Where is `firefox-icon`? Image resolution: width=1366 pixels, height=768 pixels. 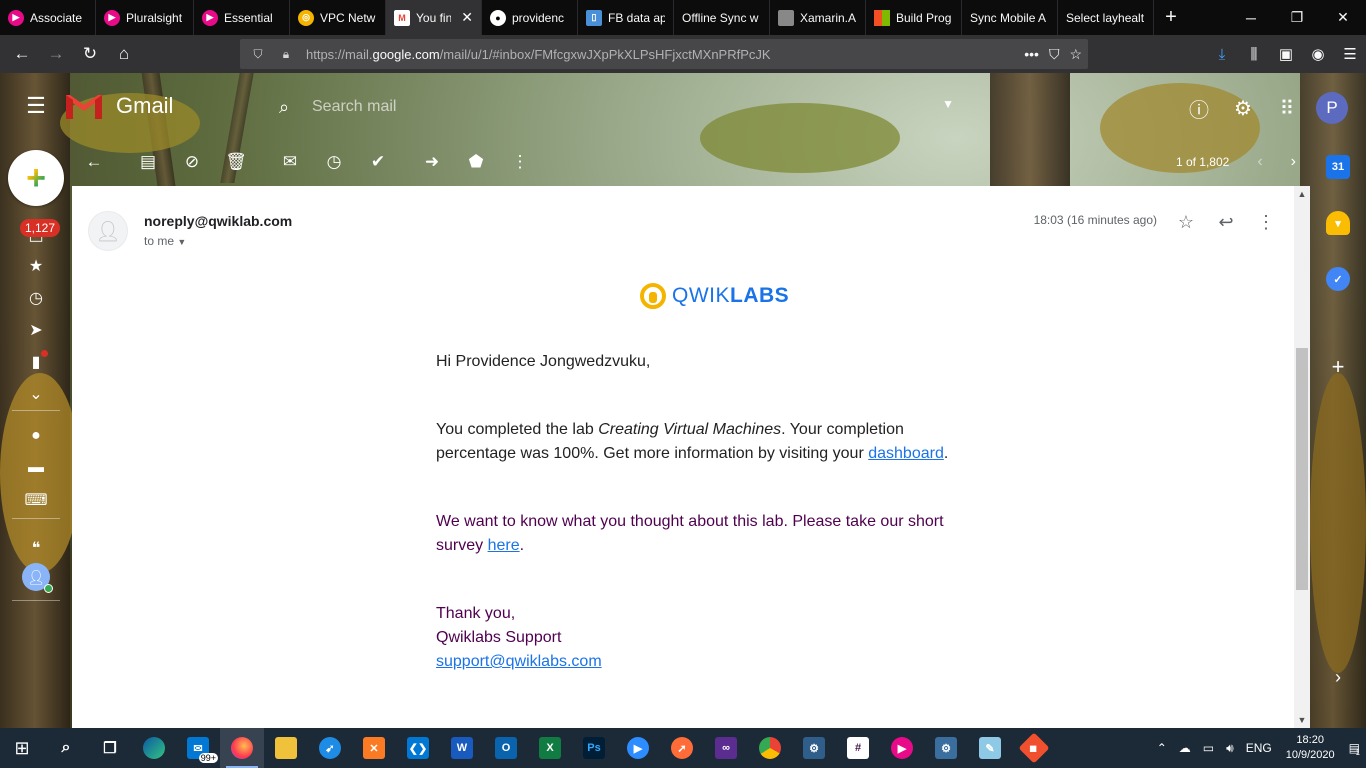
firefox-icon is located at coordinates (242, 748).